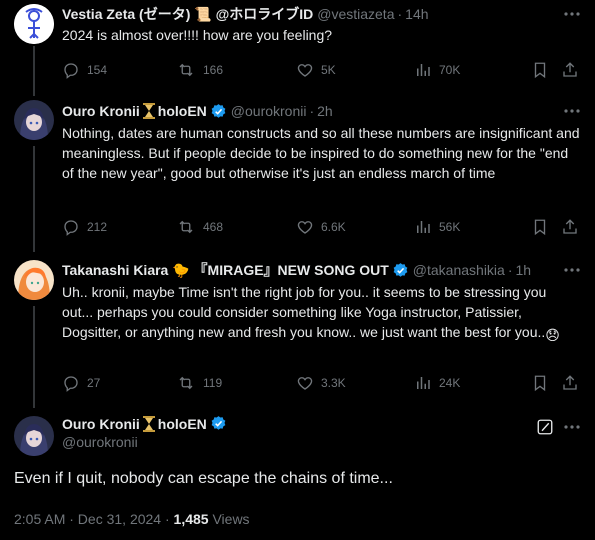  What do you see at coordinates (94, 383) in the screenshot?
I see `reply-count: 27` at bounding box center [94, 383].